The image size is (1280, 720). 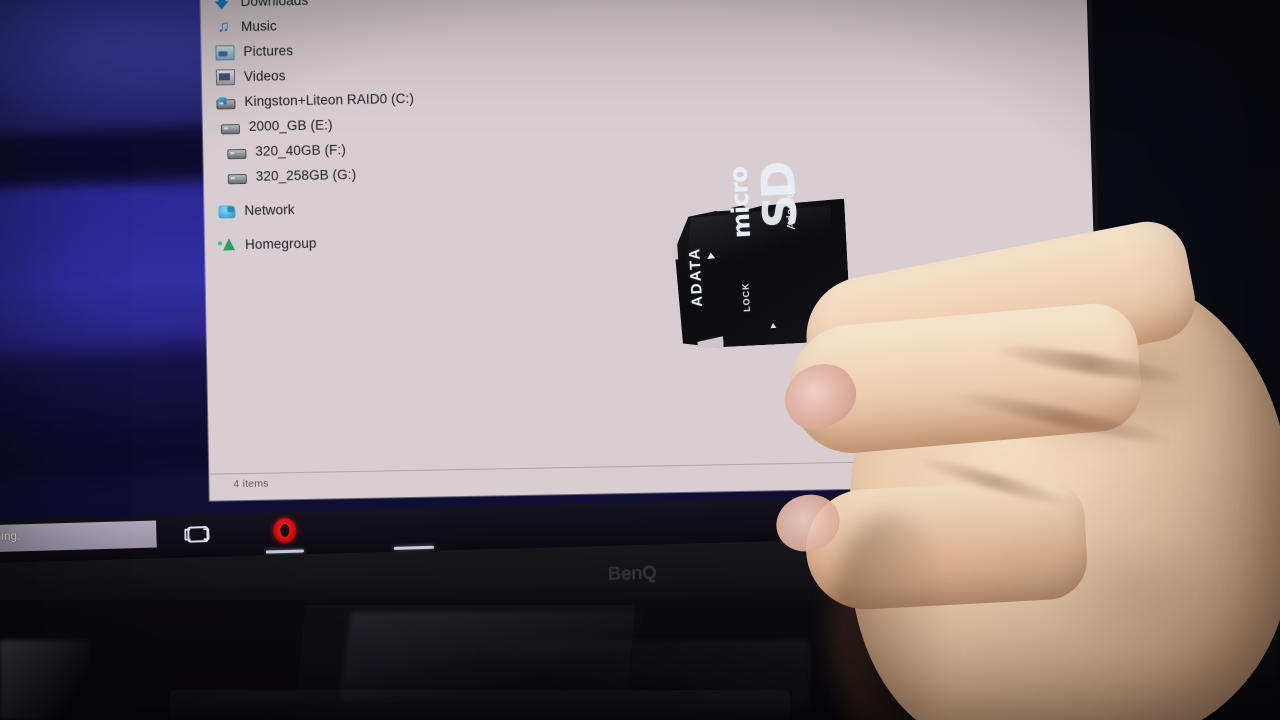 I want to click on nav-item-label: Pictures, so click(x=268, y=51).